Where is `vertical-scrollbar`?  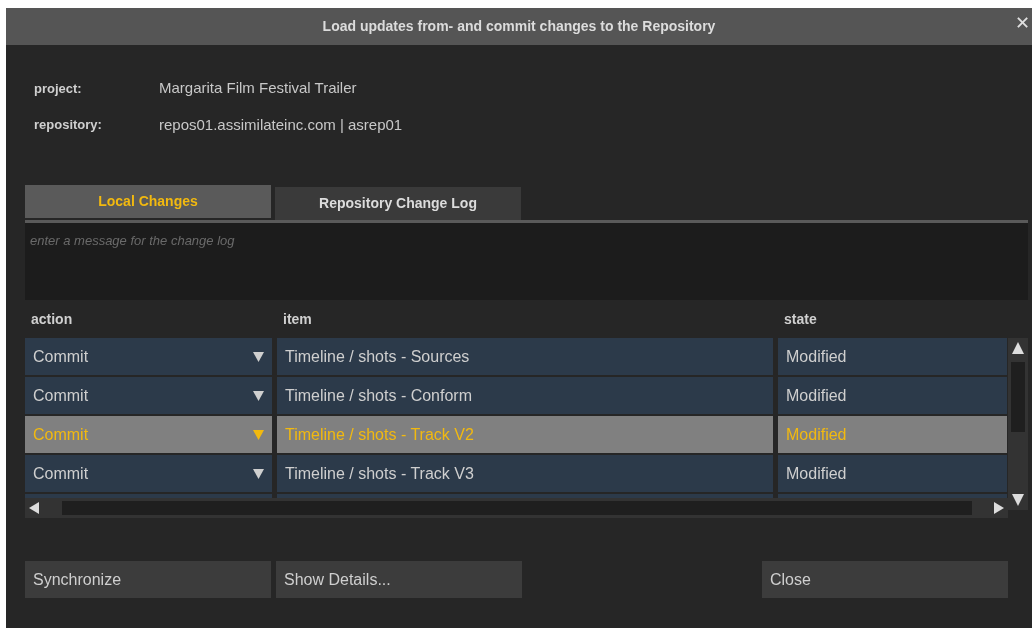 vertical-scrollbar is located at coordinates (1018, 424).